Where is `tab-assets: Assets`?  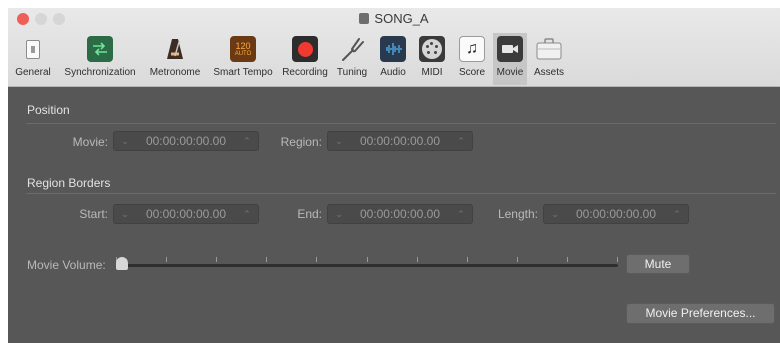 tab-assets: Assets is located at coordinates (549, 59).